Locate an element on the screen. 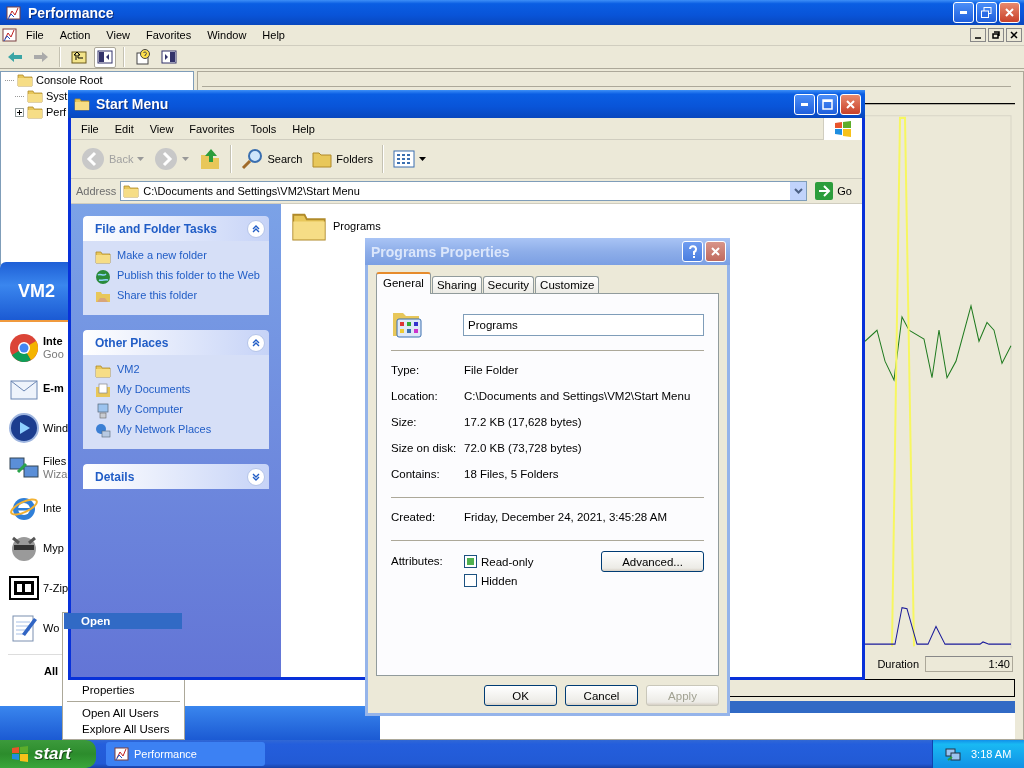 This screenshot has width=1024, height=768. panel-title: File and Folder Tasks is located at coordinates (156, 228).